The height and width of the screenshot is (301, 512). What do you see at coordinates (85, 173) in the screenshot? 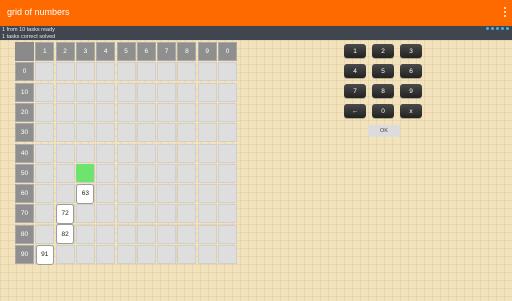
I see `selected-cell` at bounding box center [85, 173].